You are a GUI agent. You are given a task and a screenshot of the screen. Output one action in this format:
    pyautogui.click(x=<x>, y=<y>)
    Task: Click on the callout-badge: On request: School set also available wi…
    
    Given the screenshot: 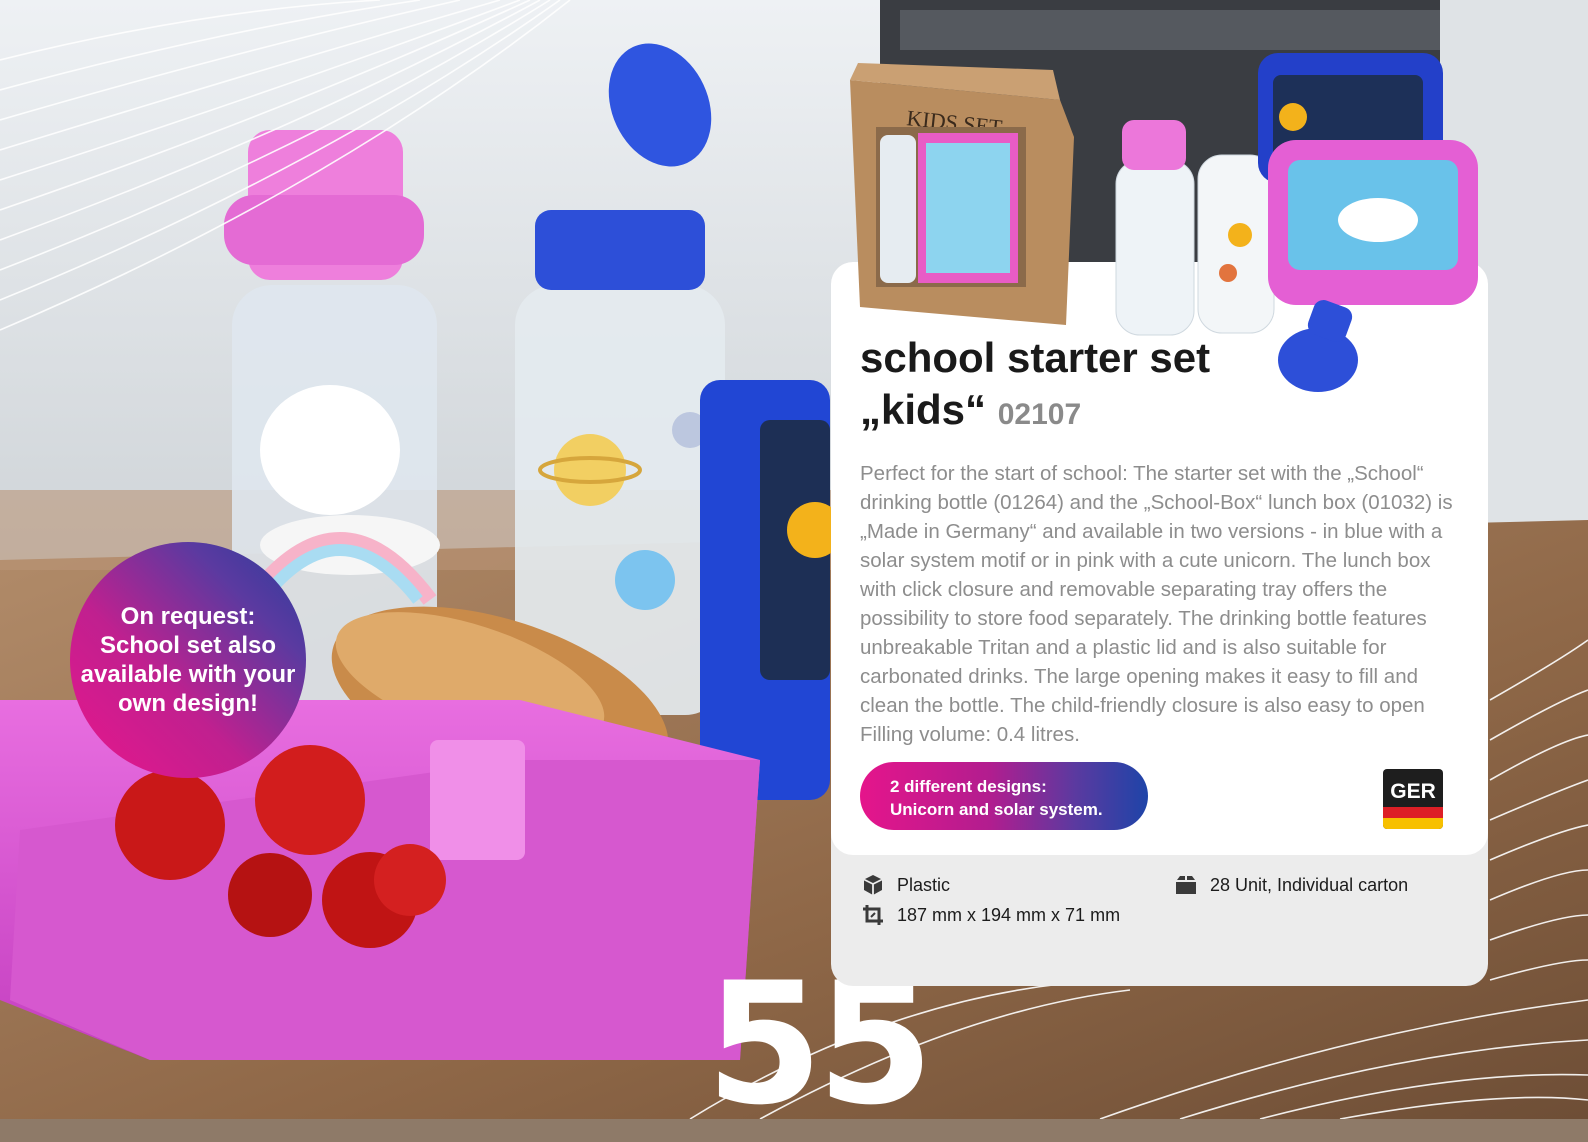 What is the action you would take?
    pyautogui.click(x=188, y=660)
    